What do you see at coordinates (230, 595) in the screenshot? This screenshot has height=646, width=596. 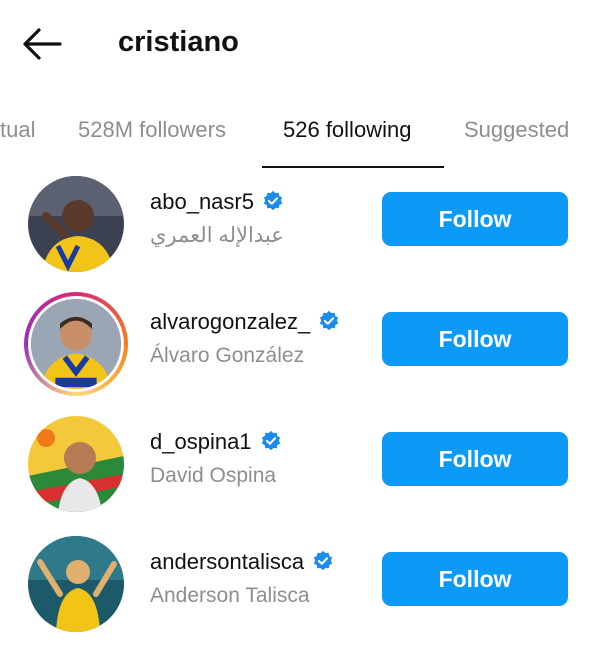 I see `full-name: Anderson Talisca` at bounding box center [230, 595].